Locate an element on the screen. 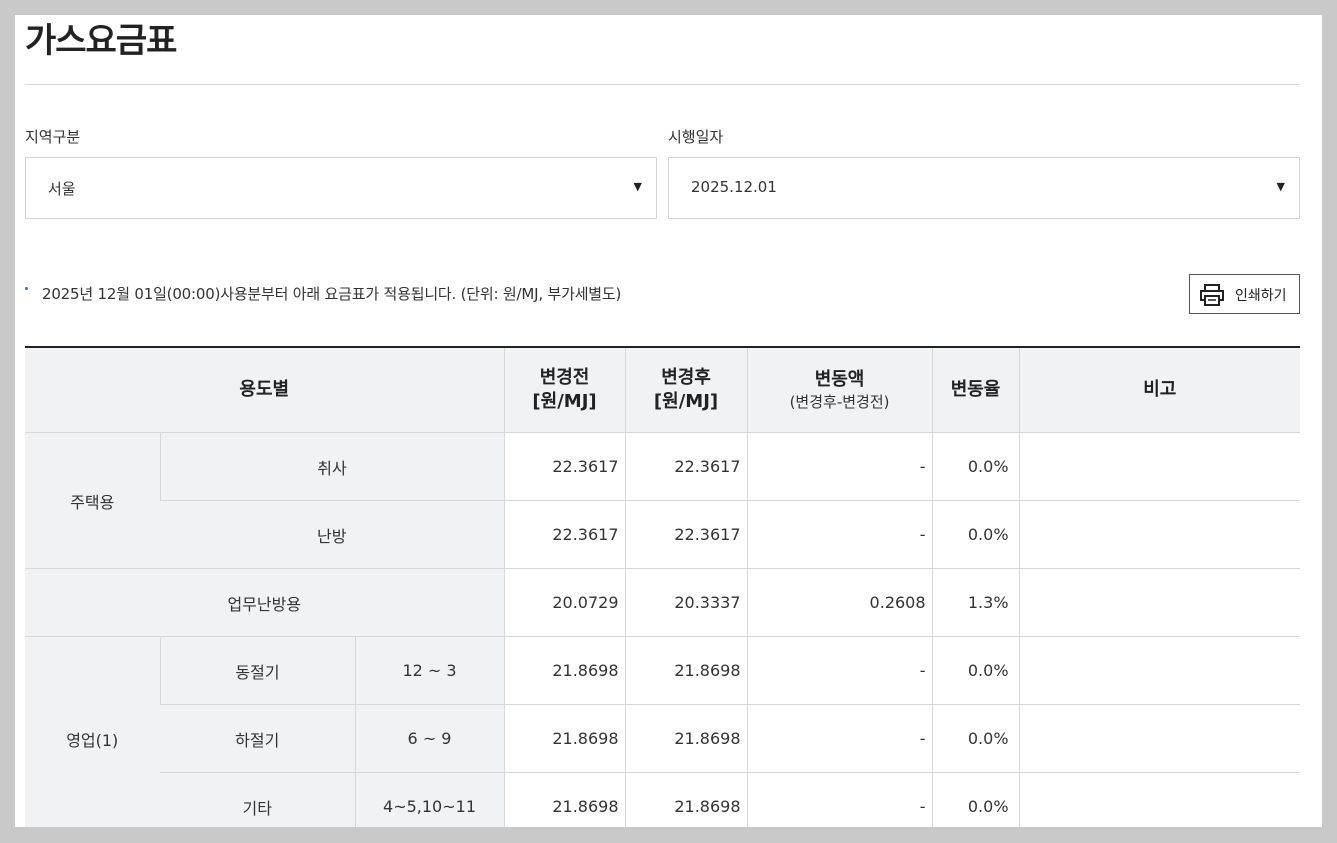  header-before-label: 변경전 is located at coordinates (564, 377).